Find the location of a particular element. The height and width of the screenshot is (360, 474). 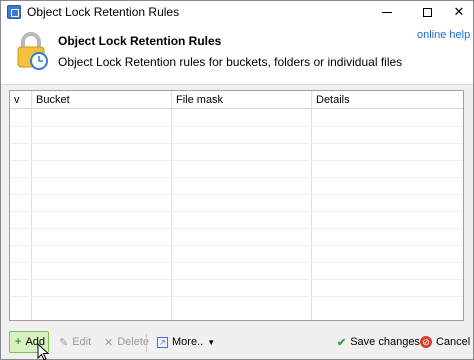

app-icon is located at coordinates (14, 12).